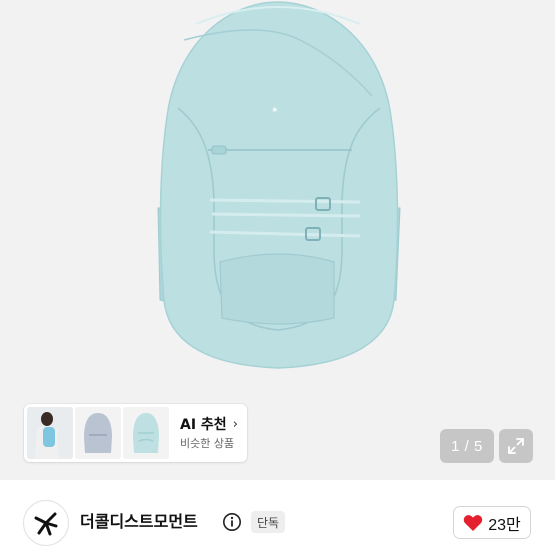 The image size is (555, 555). I want to click on chevron-right-icon: ›, so click(235, 424).